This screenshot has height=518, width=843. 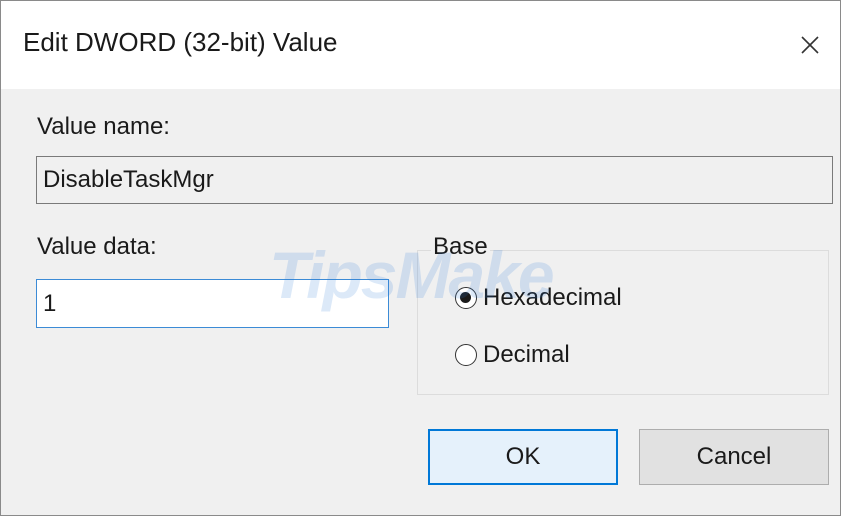 What do you see at coordinates (623, 322) in the screenshot?
I see `base-groupbox` at bounding box center [623, 322].